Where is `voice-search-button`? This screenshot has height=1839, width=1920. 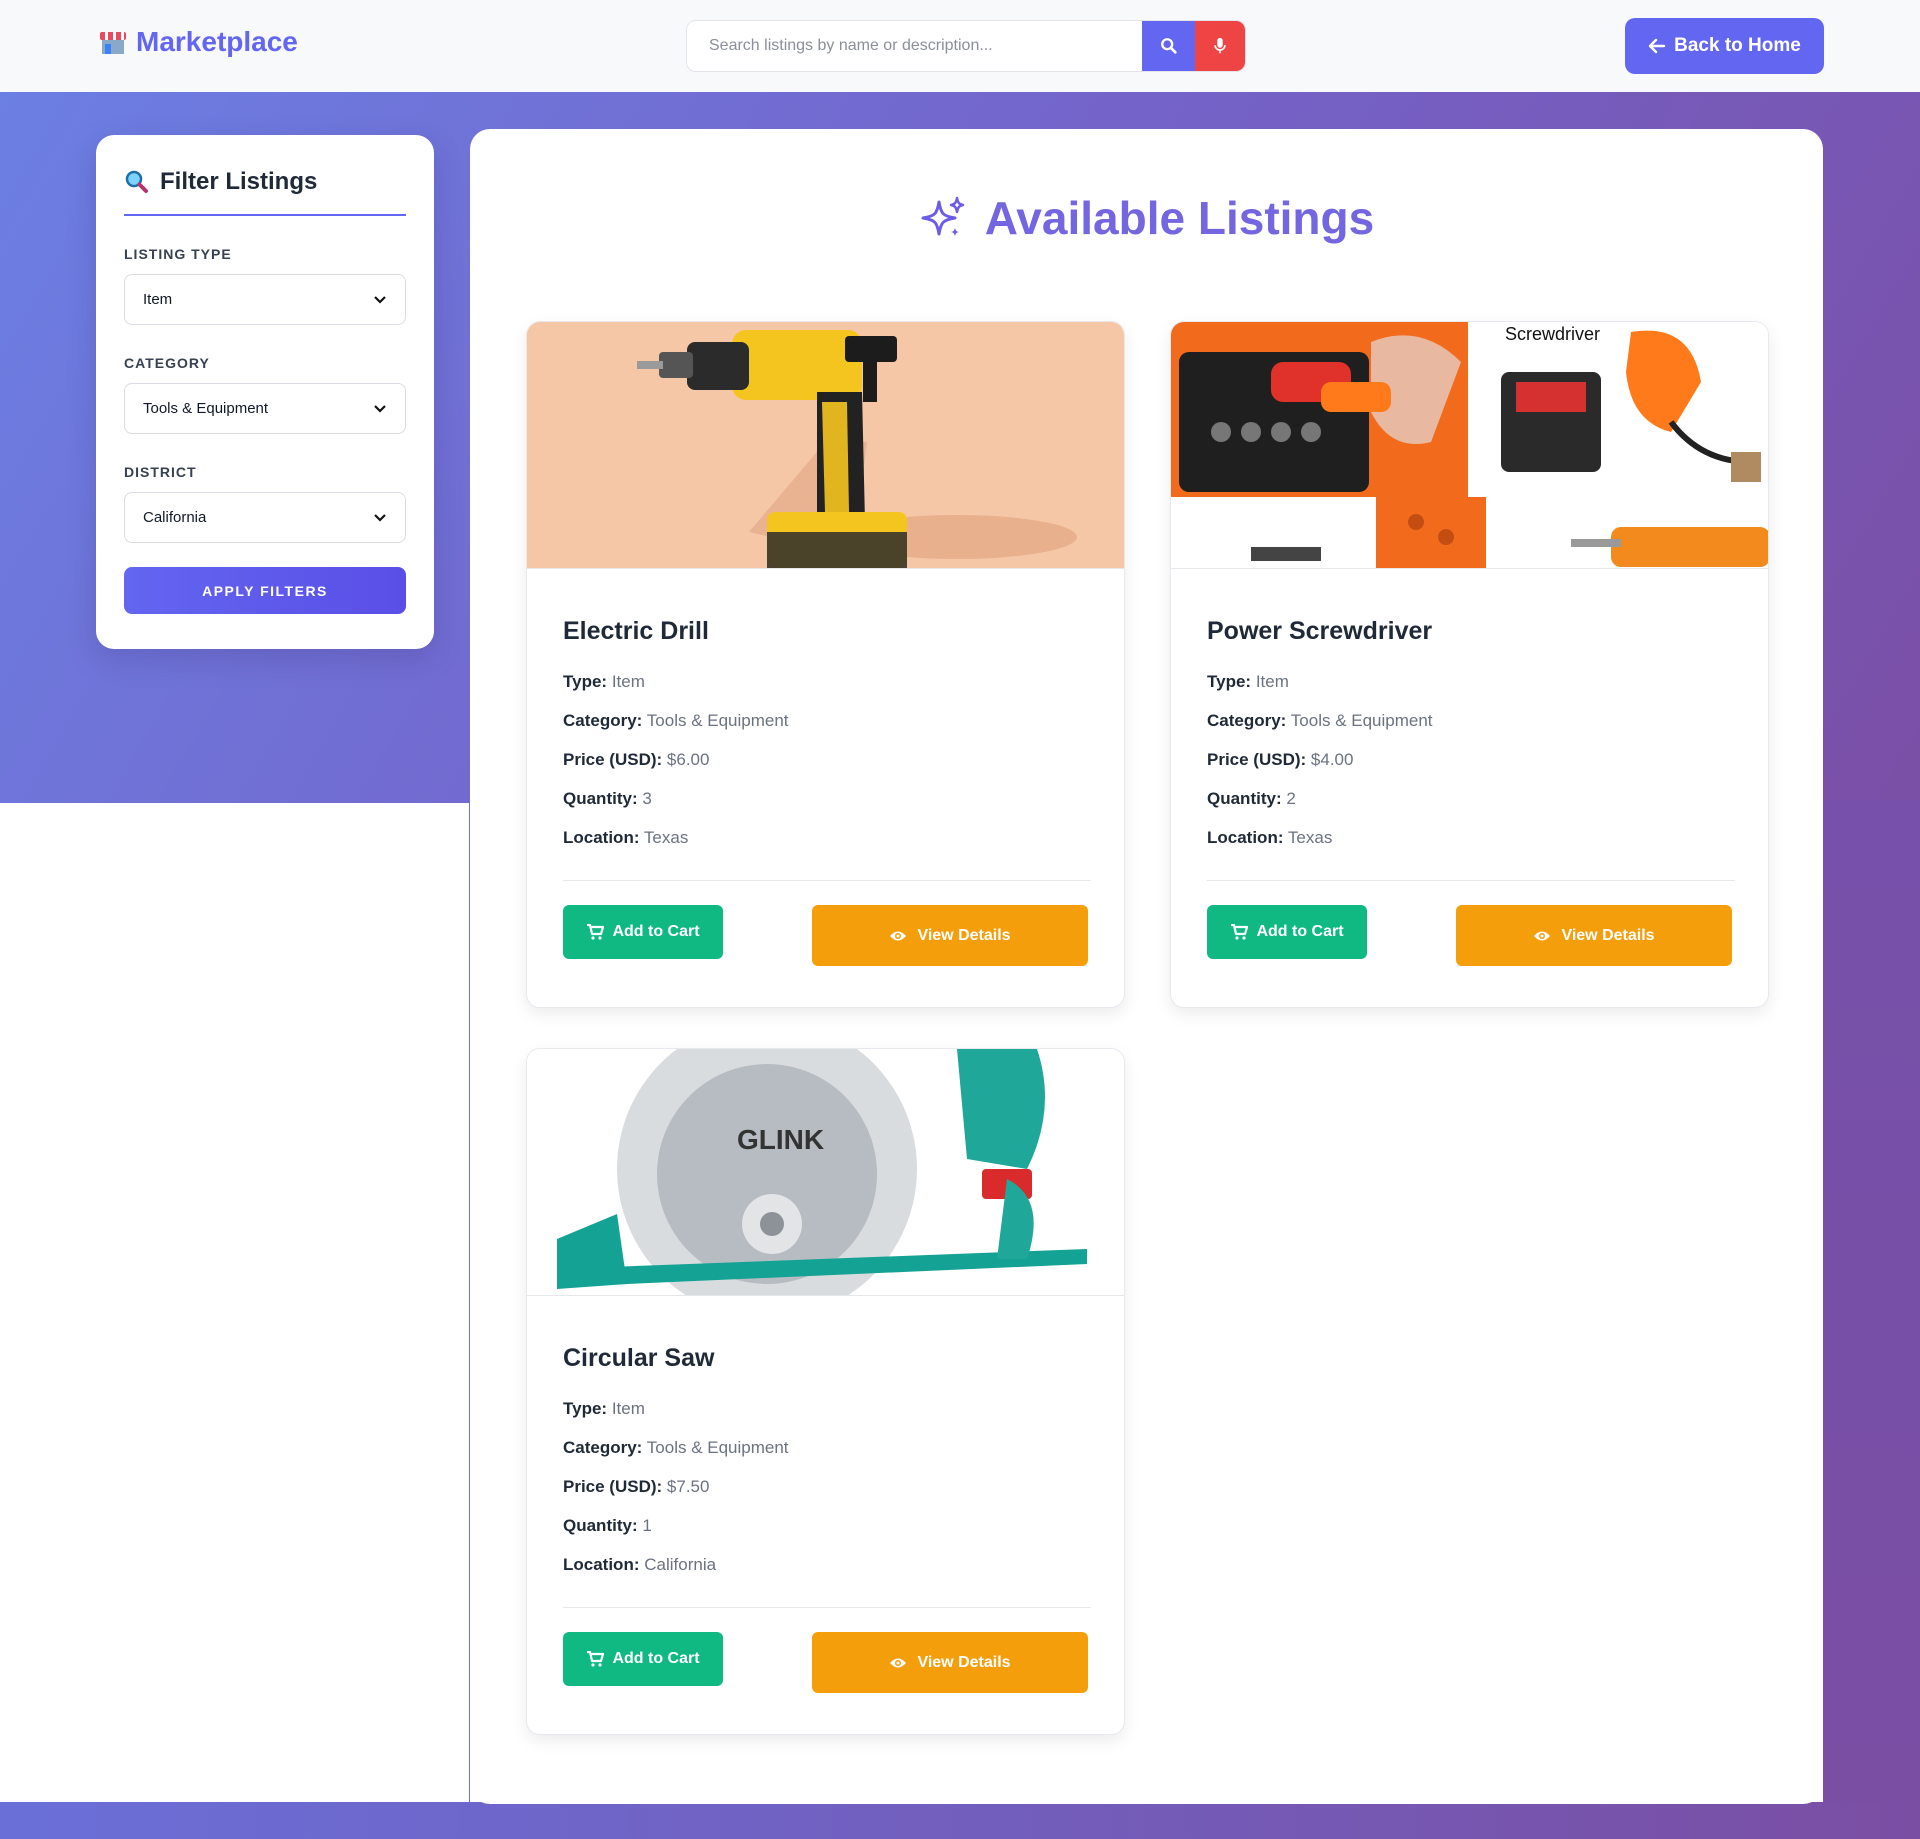
voice-search-button is located at coordinates (1220, 46).